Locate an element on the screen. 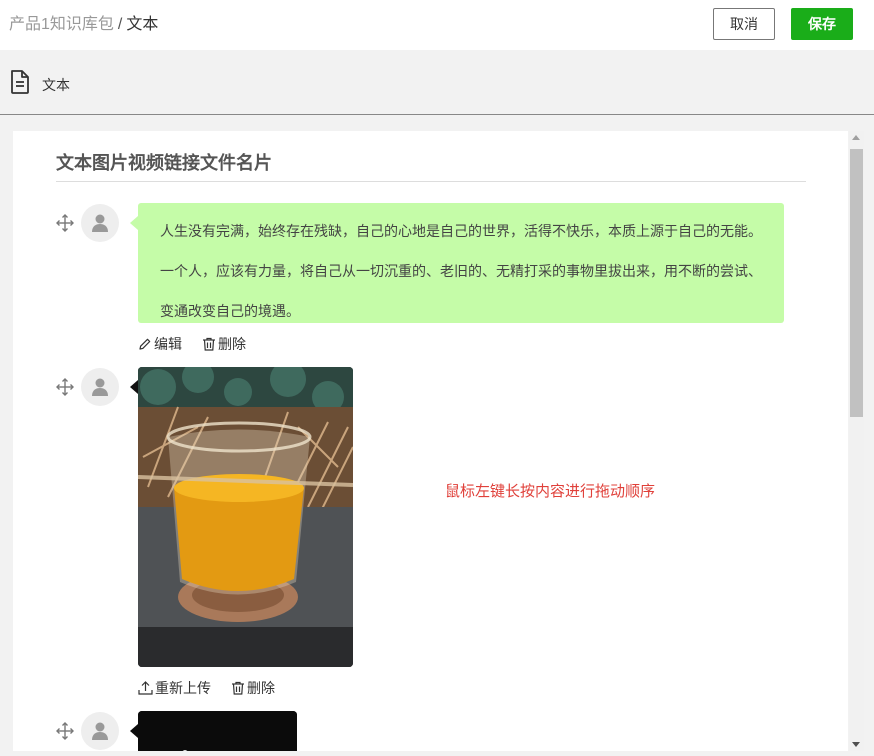 Image resolution: width=874 pixels, height=756 pixels. reupload-button: 重新上传 is located at coordinates (174, 688).